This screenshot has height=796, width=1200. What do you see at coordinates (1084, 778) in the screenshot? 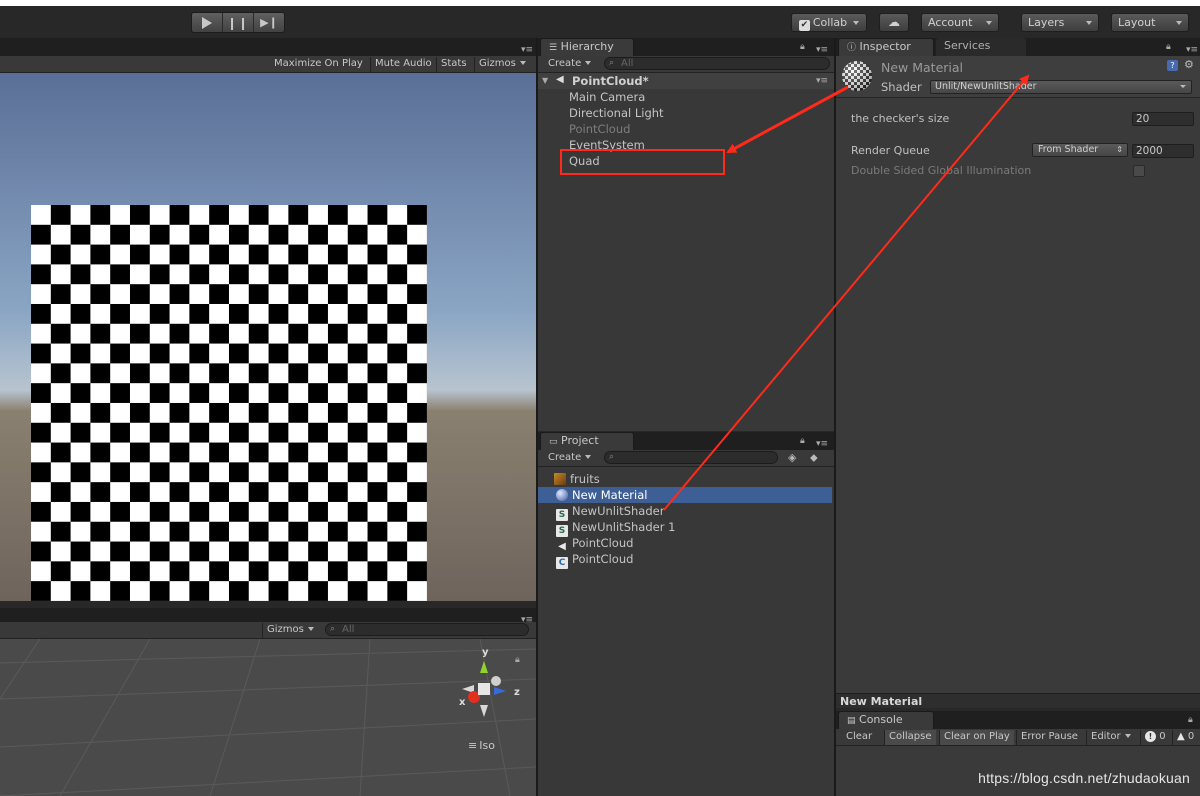
I see `watermark-text: https://blog.csdn.net/zhudaokuan` at bounding box center [1084, 778].